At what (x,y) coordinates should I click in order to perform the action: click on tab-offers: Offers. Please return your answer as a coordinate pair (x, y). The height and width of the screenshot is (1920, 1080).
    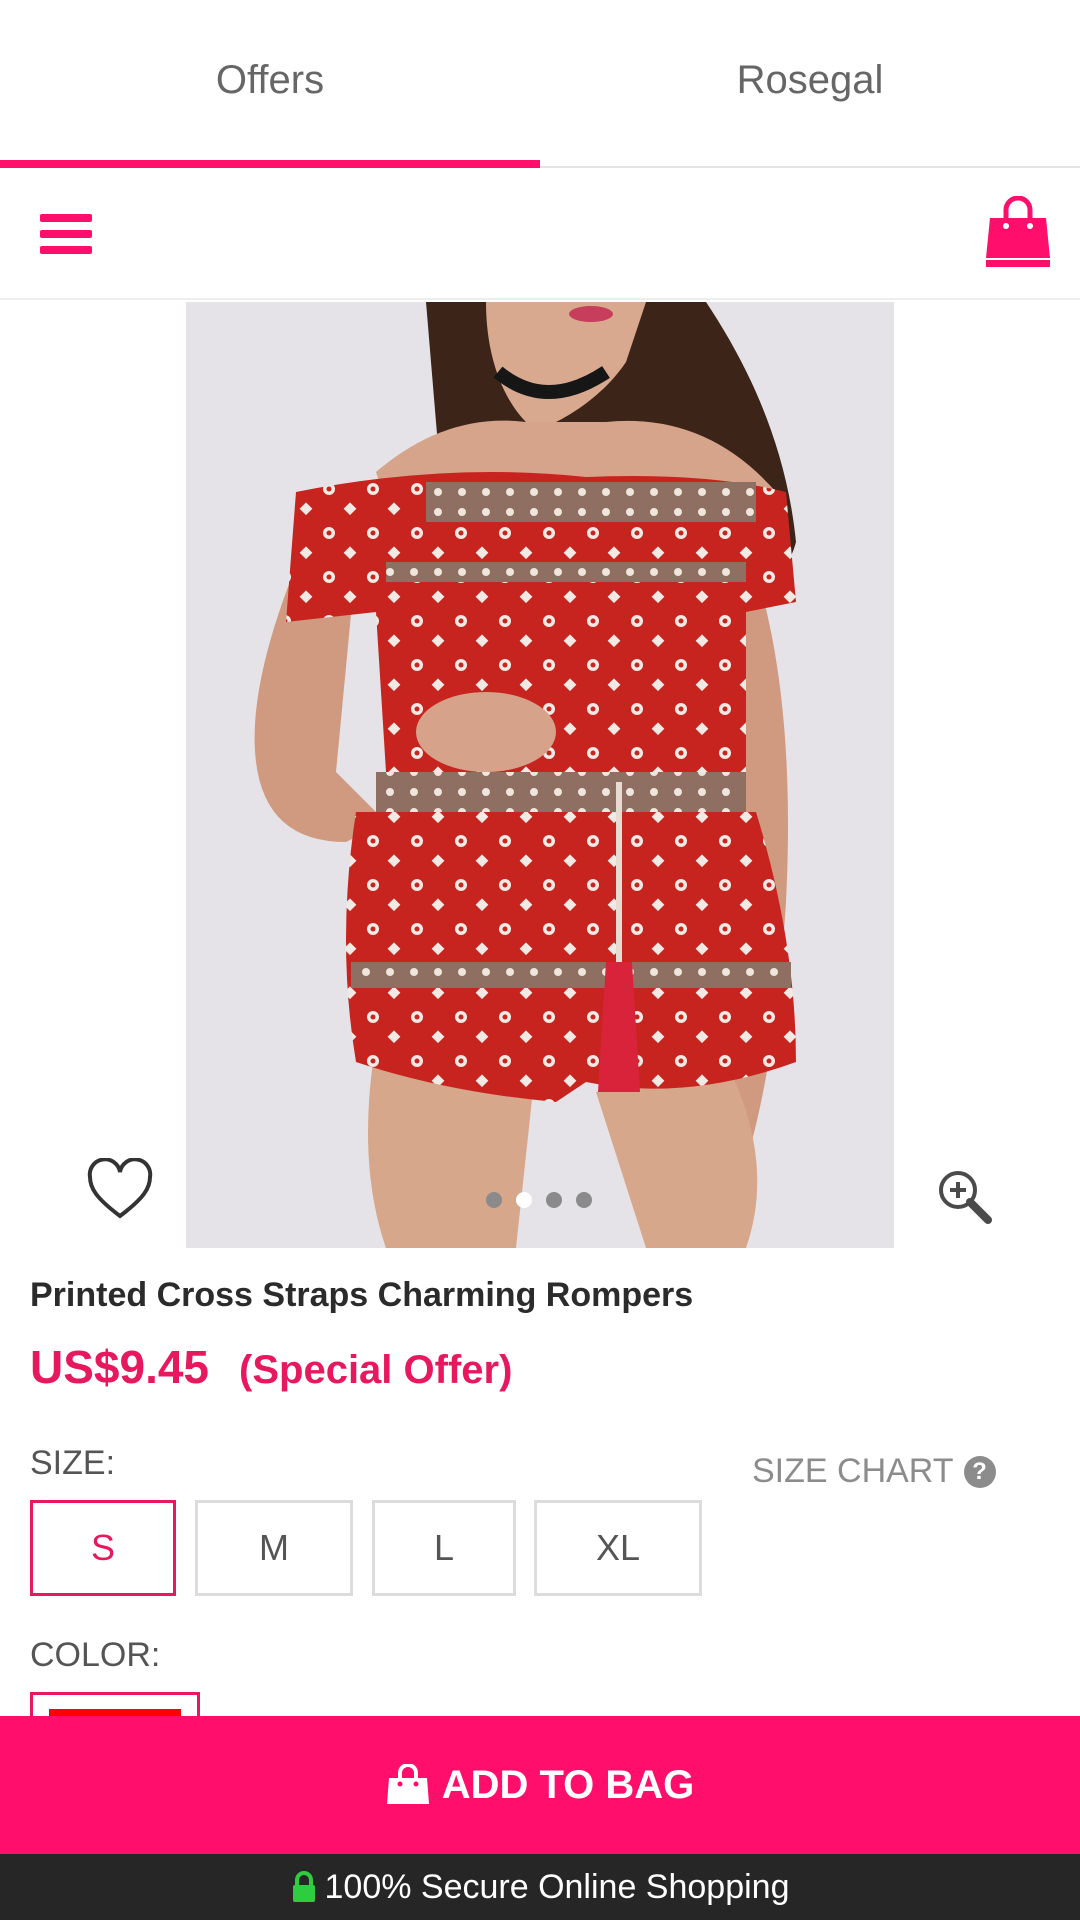
    Looking at the image, I should click on (270, 84).